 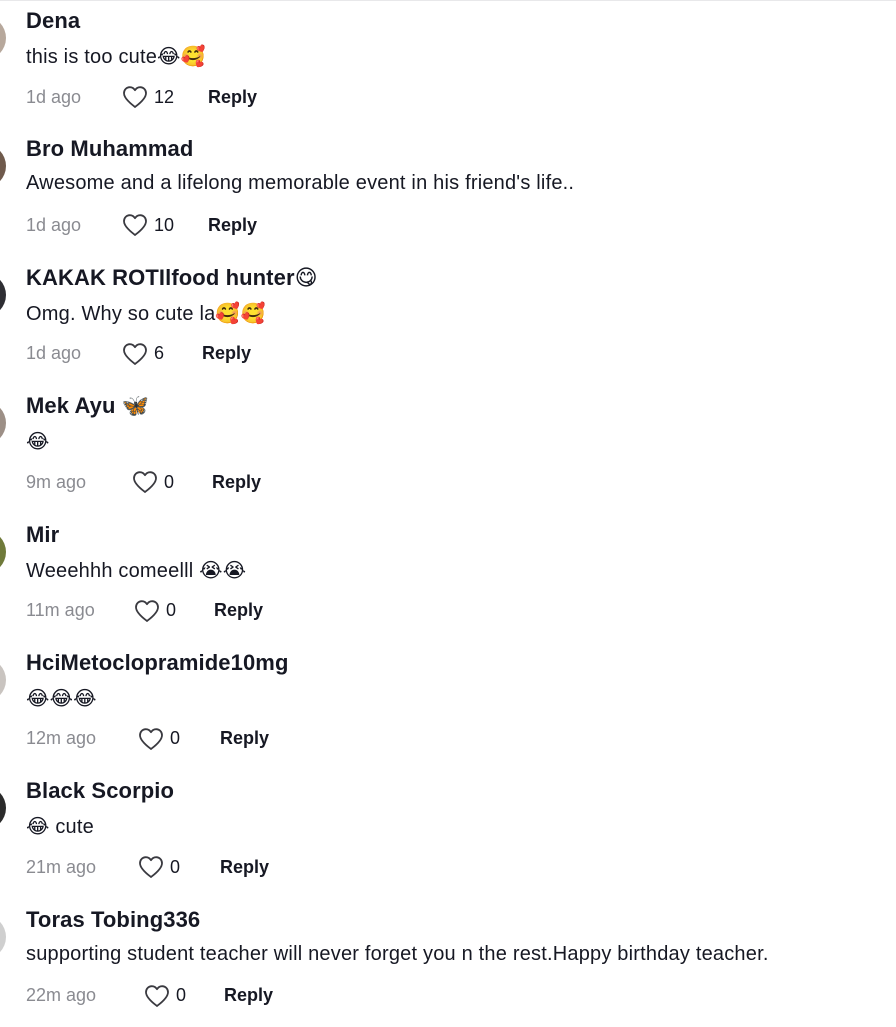 I want to click on comment-meta: 1d ago 6 Reply, so click(x=138, y=354).